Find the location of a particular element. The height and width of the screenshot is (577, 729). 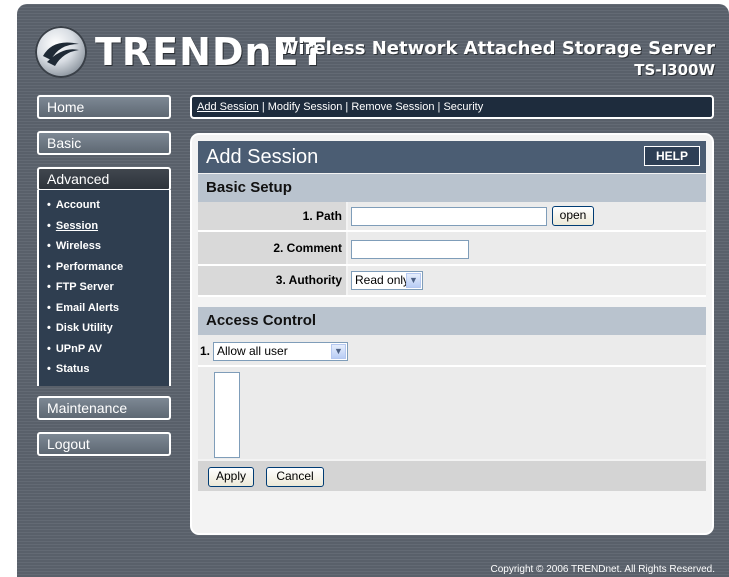

path-label: 1. Path is located at coordinates (272, 216).